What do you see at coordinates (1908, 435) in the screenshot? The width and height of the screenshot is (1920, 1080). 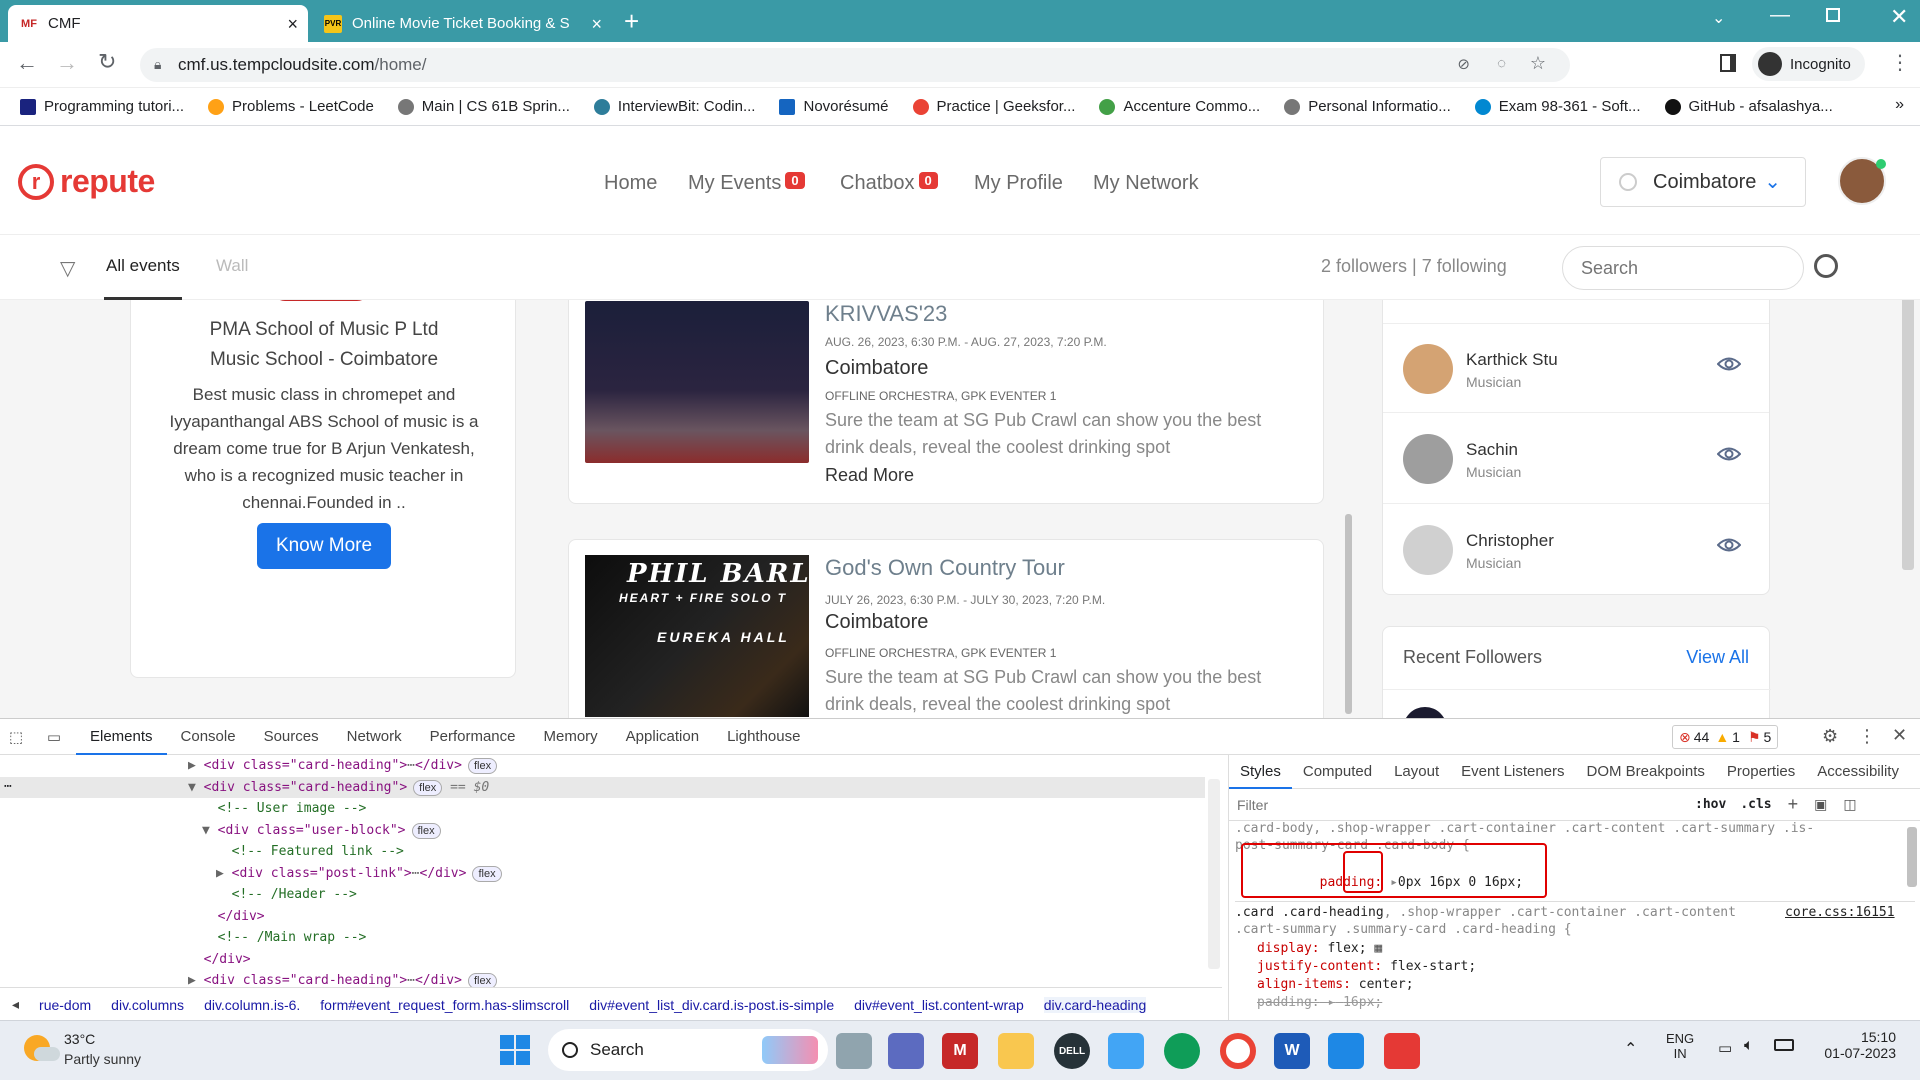 I see `page-scrollbar` at bounding box center [1908, 435].